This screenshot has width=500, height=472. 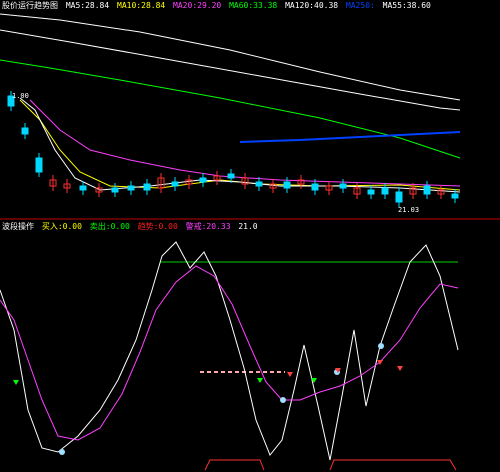 I want to click on ma10-readout: MA10:28.84, so click(x=141, y=5).